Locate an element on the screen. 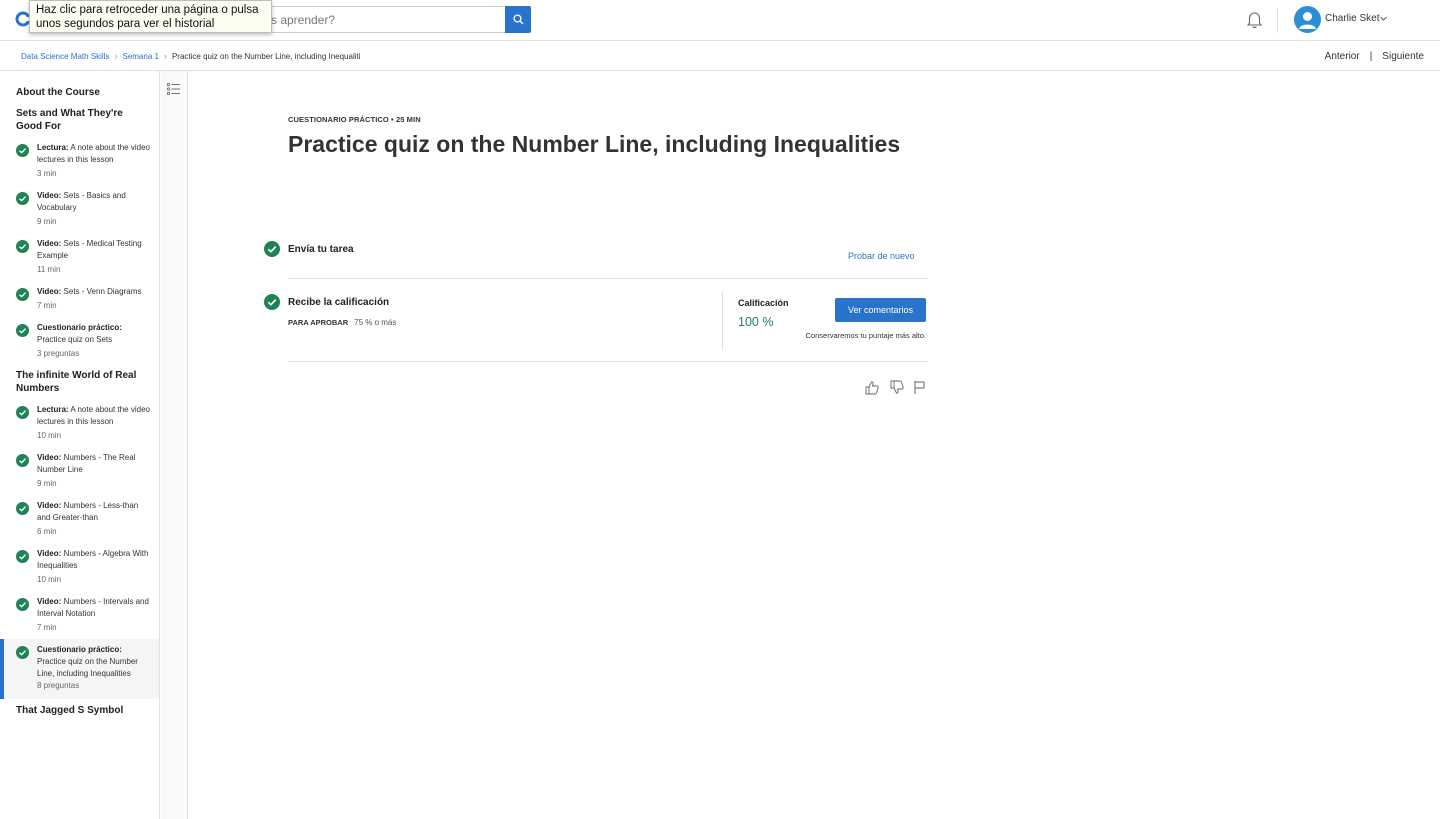  list-outline-icon is located at coordinates (174, 89).